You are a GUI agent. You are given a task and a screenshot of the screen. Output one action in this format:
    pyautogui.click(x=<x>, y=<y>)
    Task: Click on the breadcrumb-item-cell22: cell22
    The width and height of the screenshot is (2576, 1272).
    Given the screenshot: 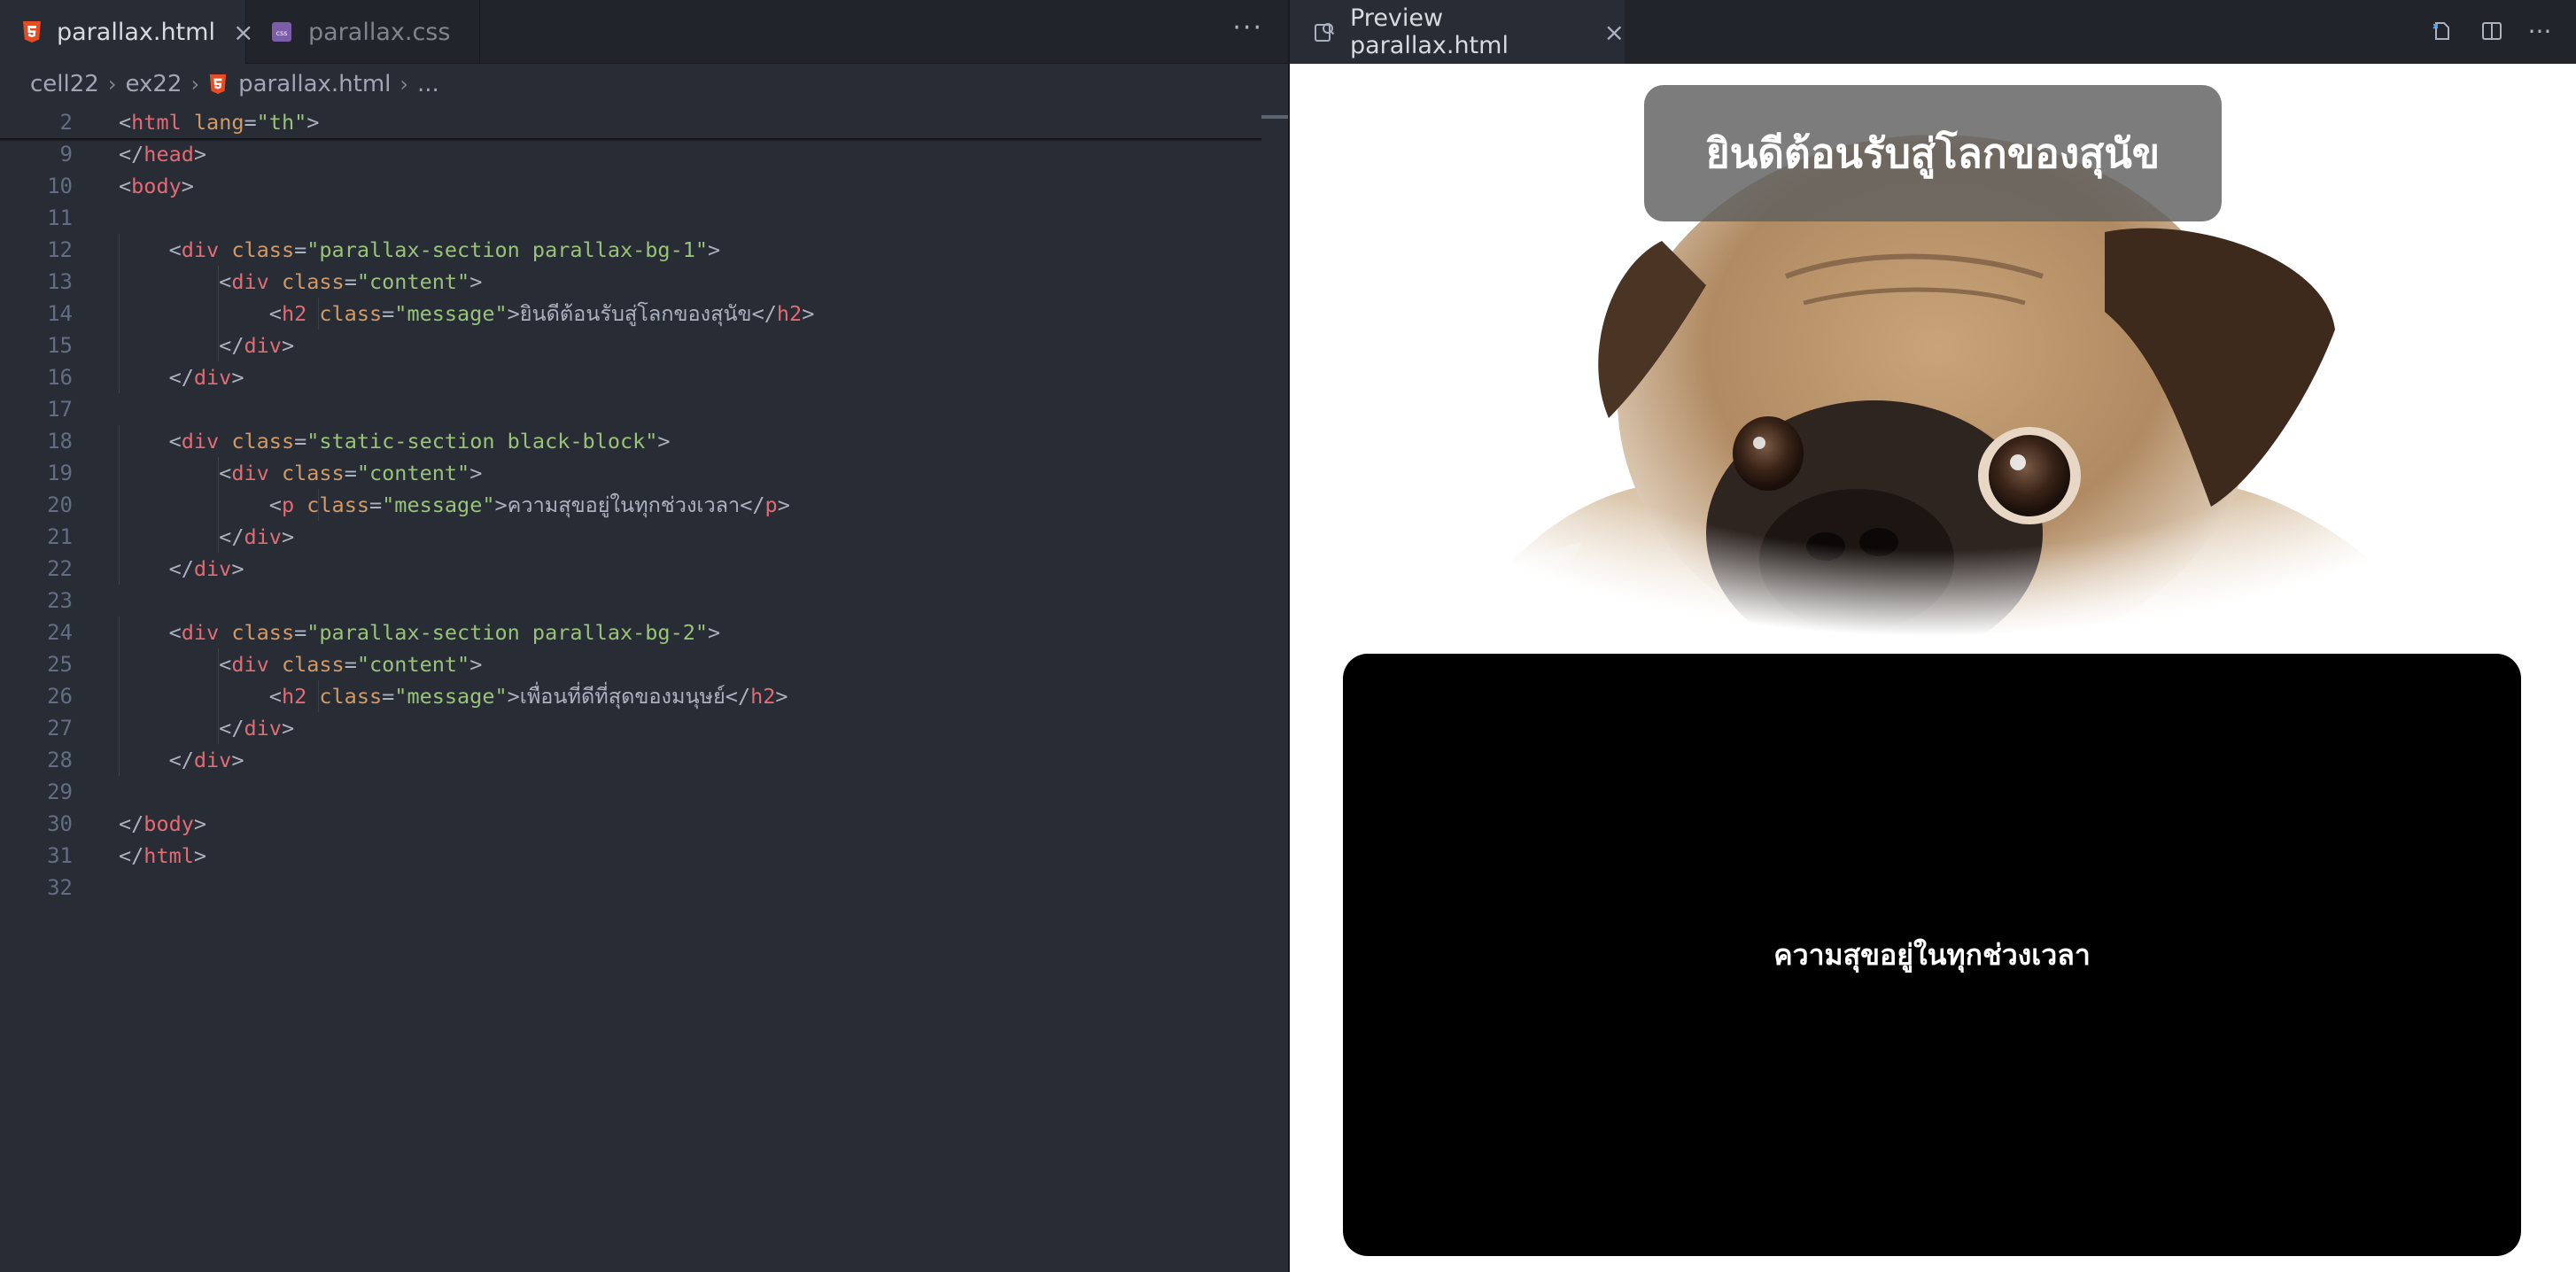 What is the action you would take?
    pyautogui.click(x=64, y=84)
    